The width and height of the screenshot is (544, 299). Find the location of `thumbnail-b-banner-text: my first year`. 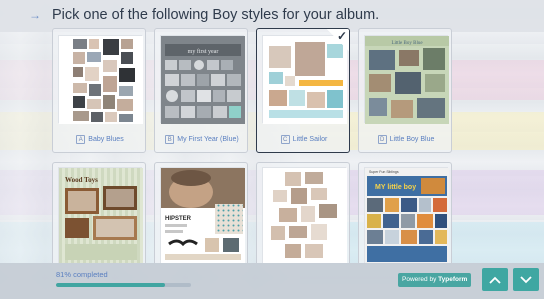

thumbnail-b-banner-text: my first year is located at coordinates (203, 51).